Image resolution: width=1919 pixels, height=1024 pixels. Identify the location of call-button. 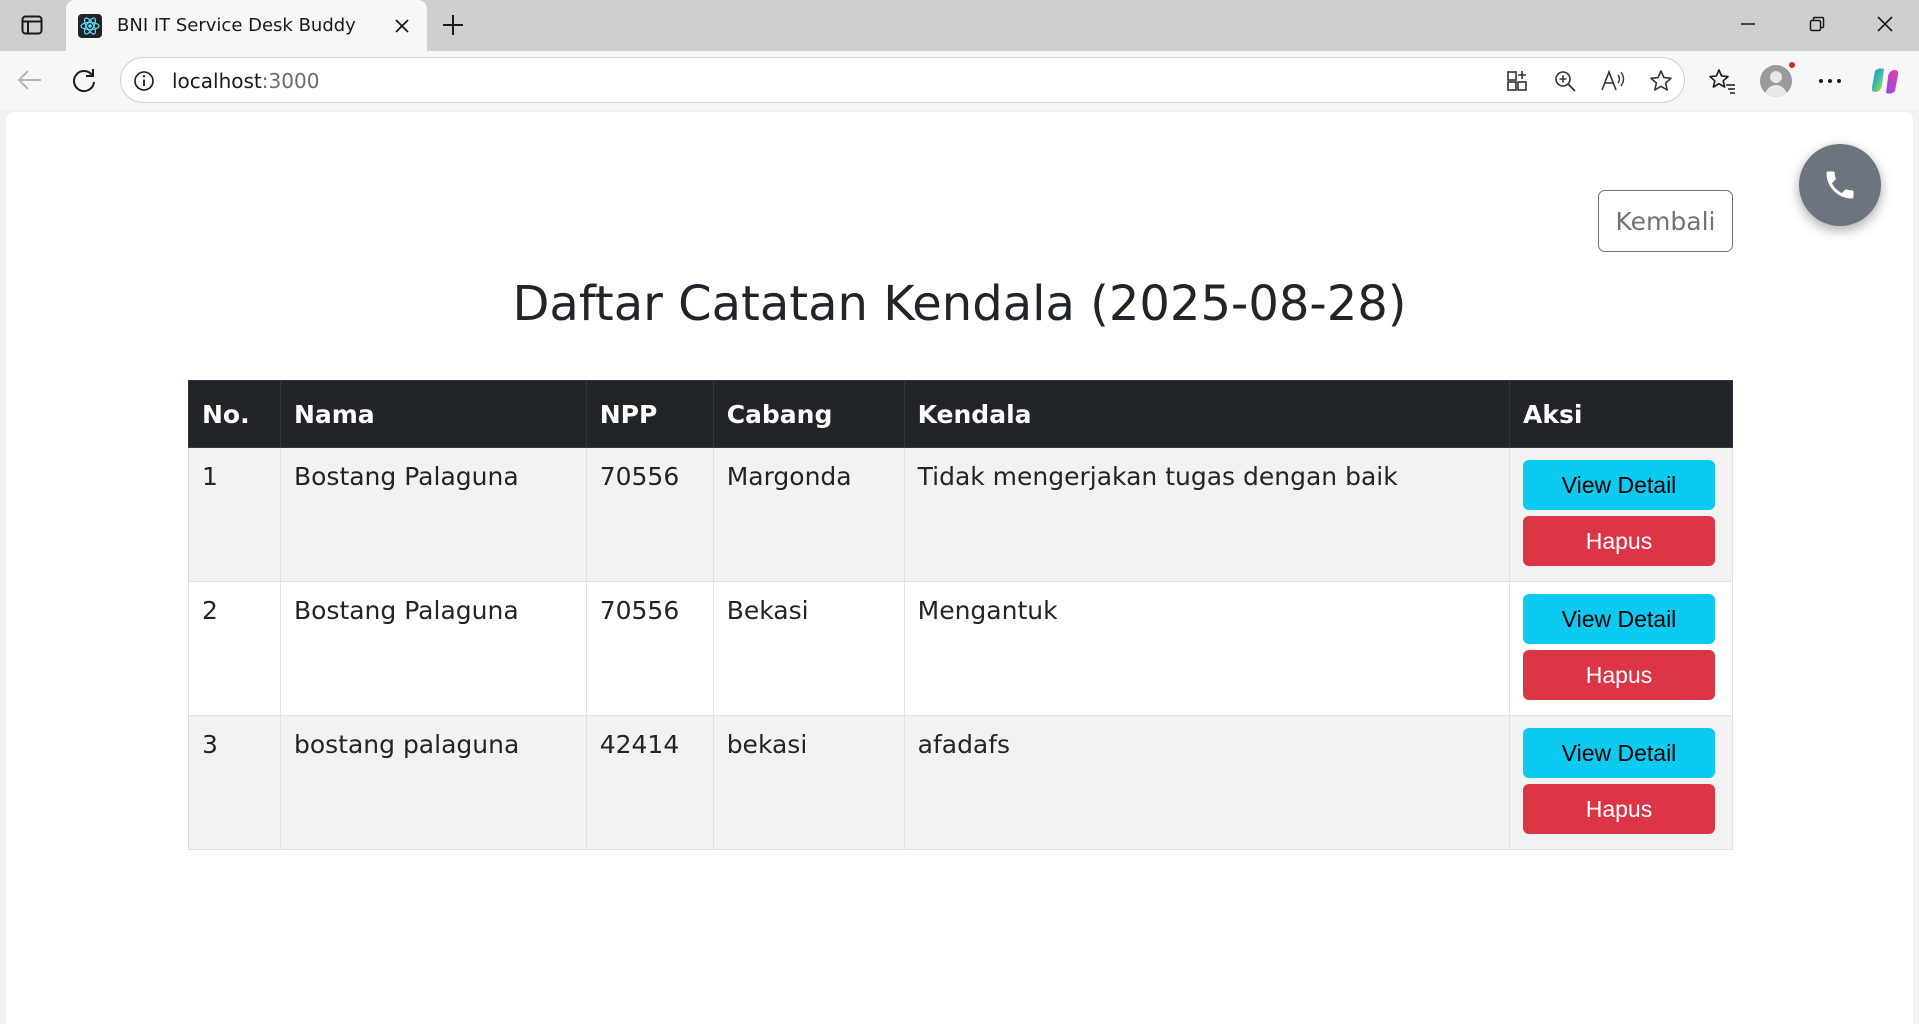
(1840, 185).